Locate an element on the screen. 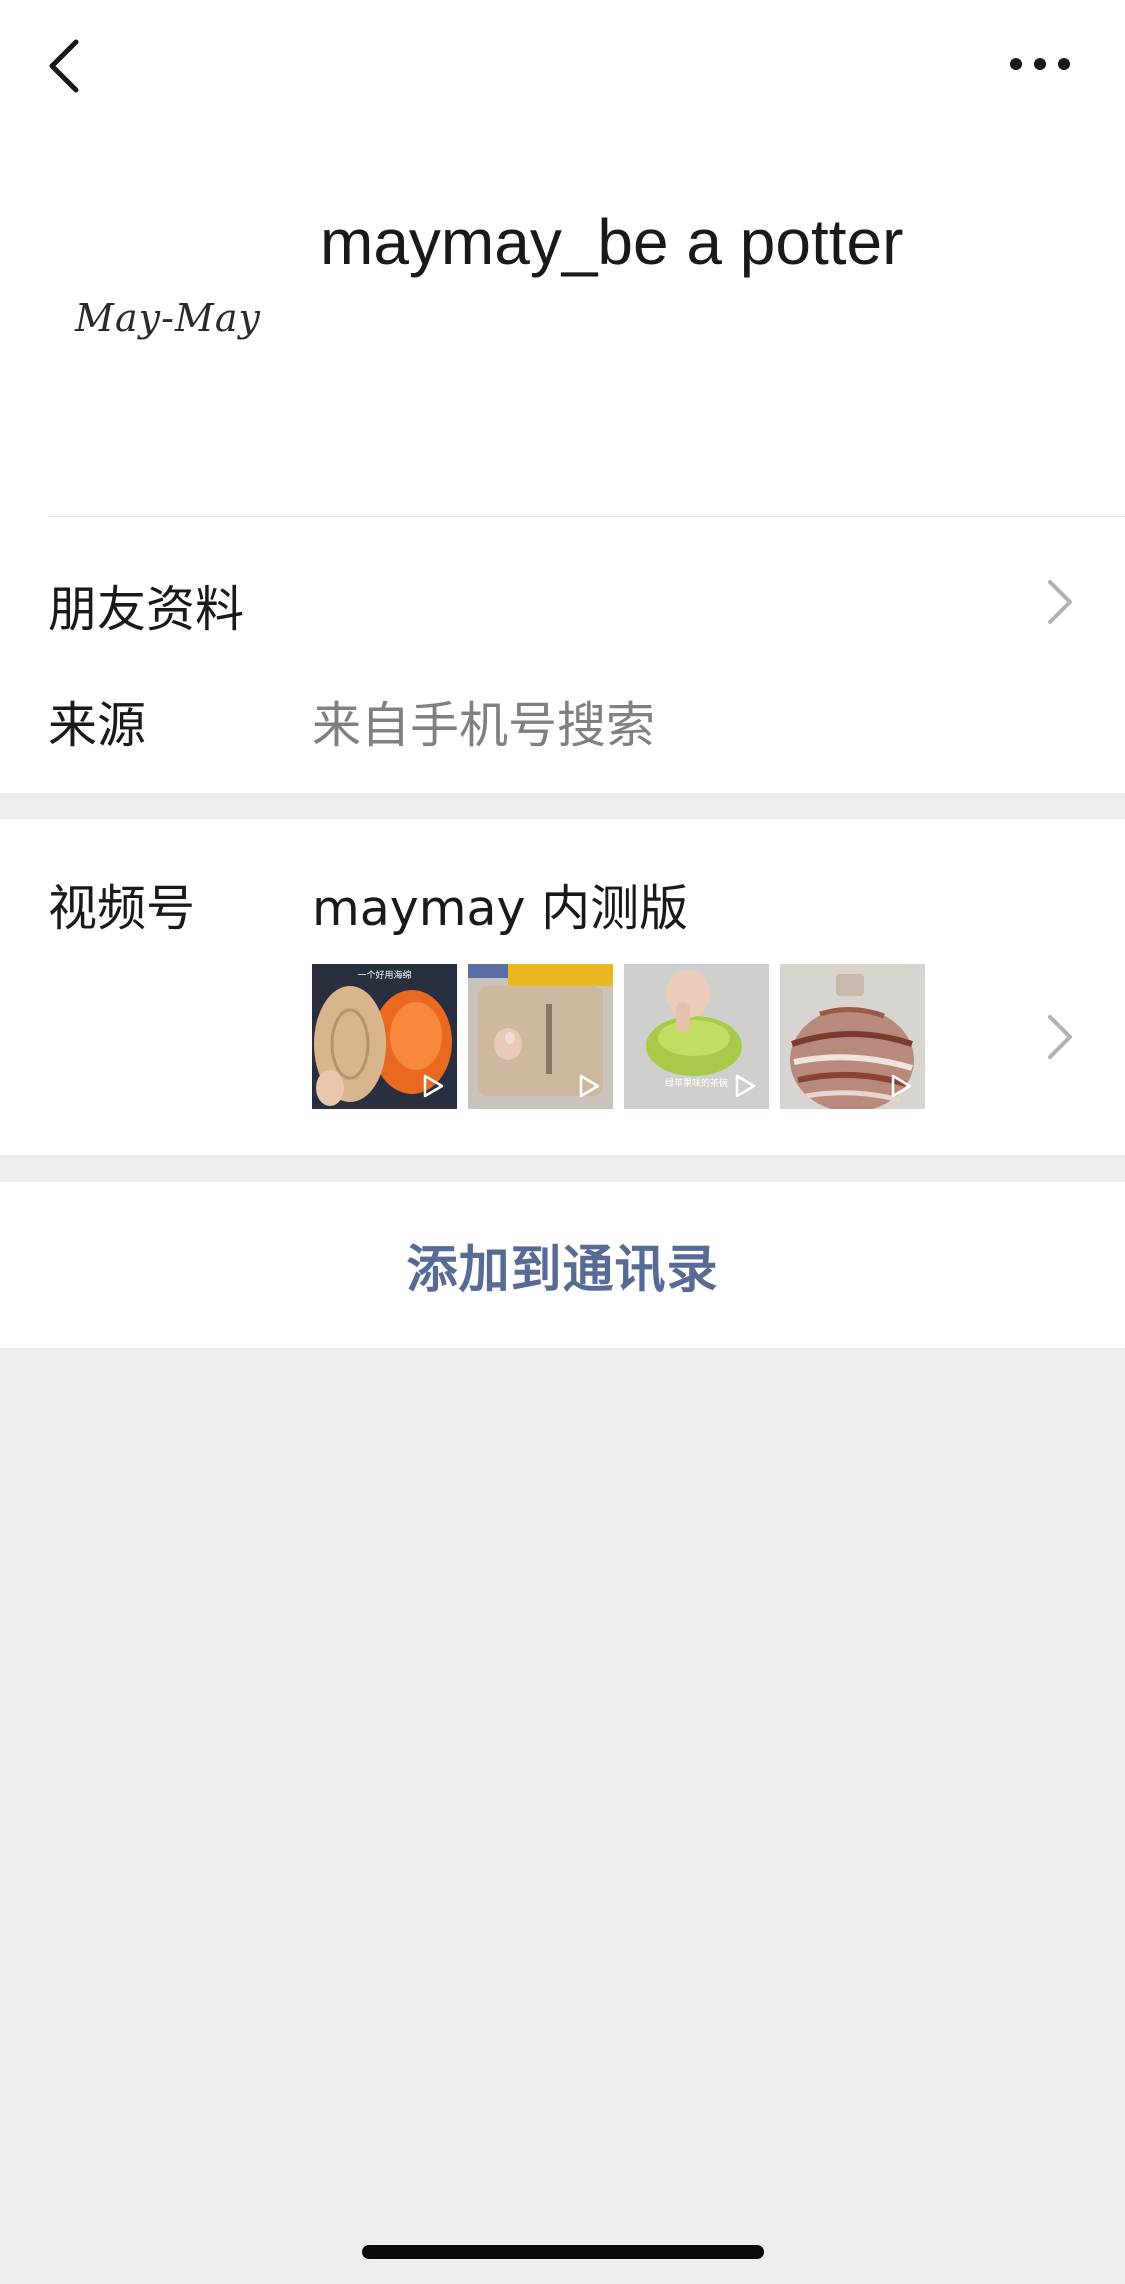 Image resolution: width=1125 pixels, height=2284 pixels. more-button is located at coordinates (1040, 64).